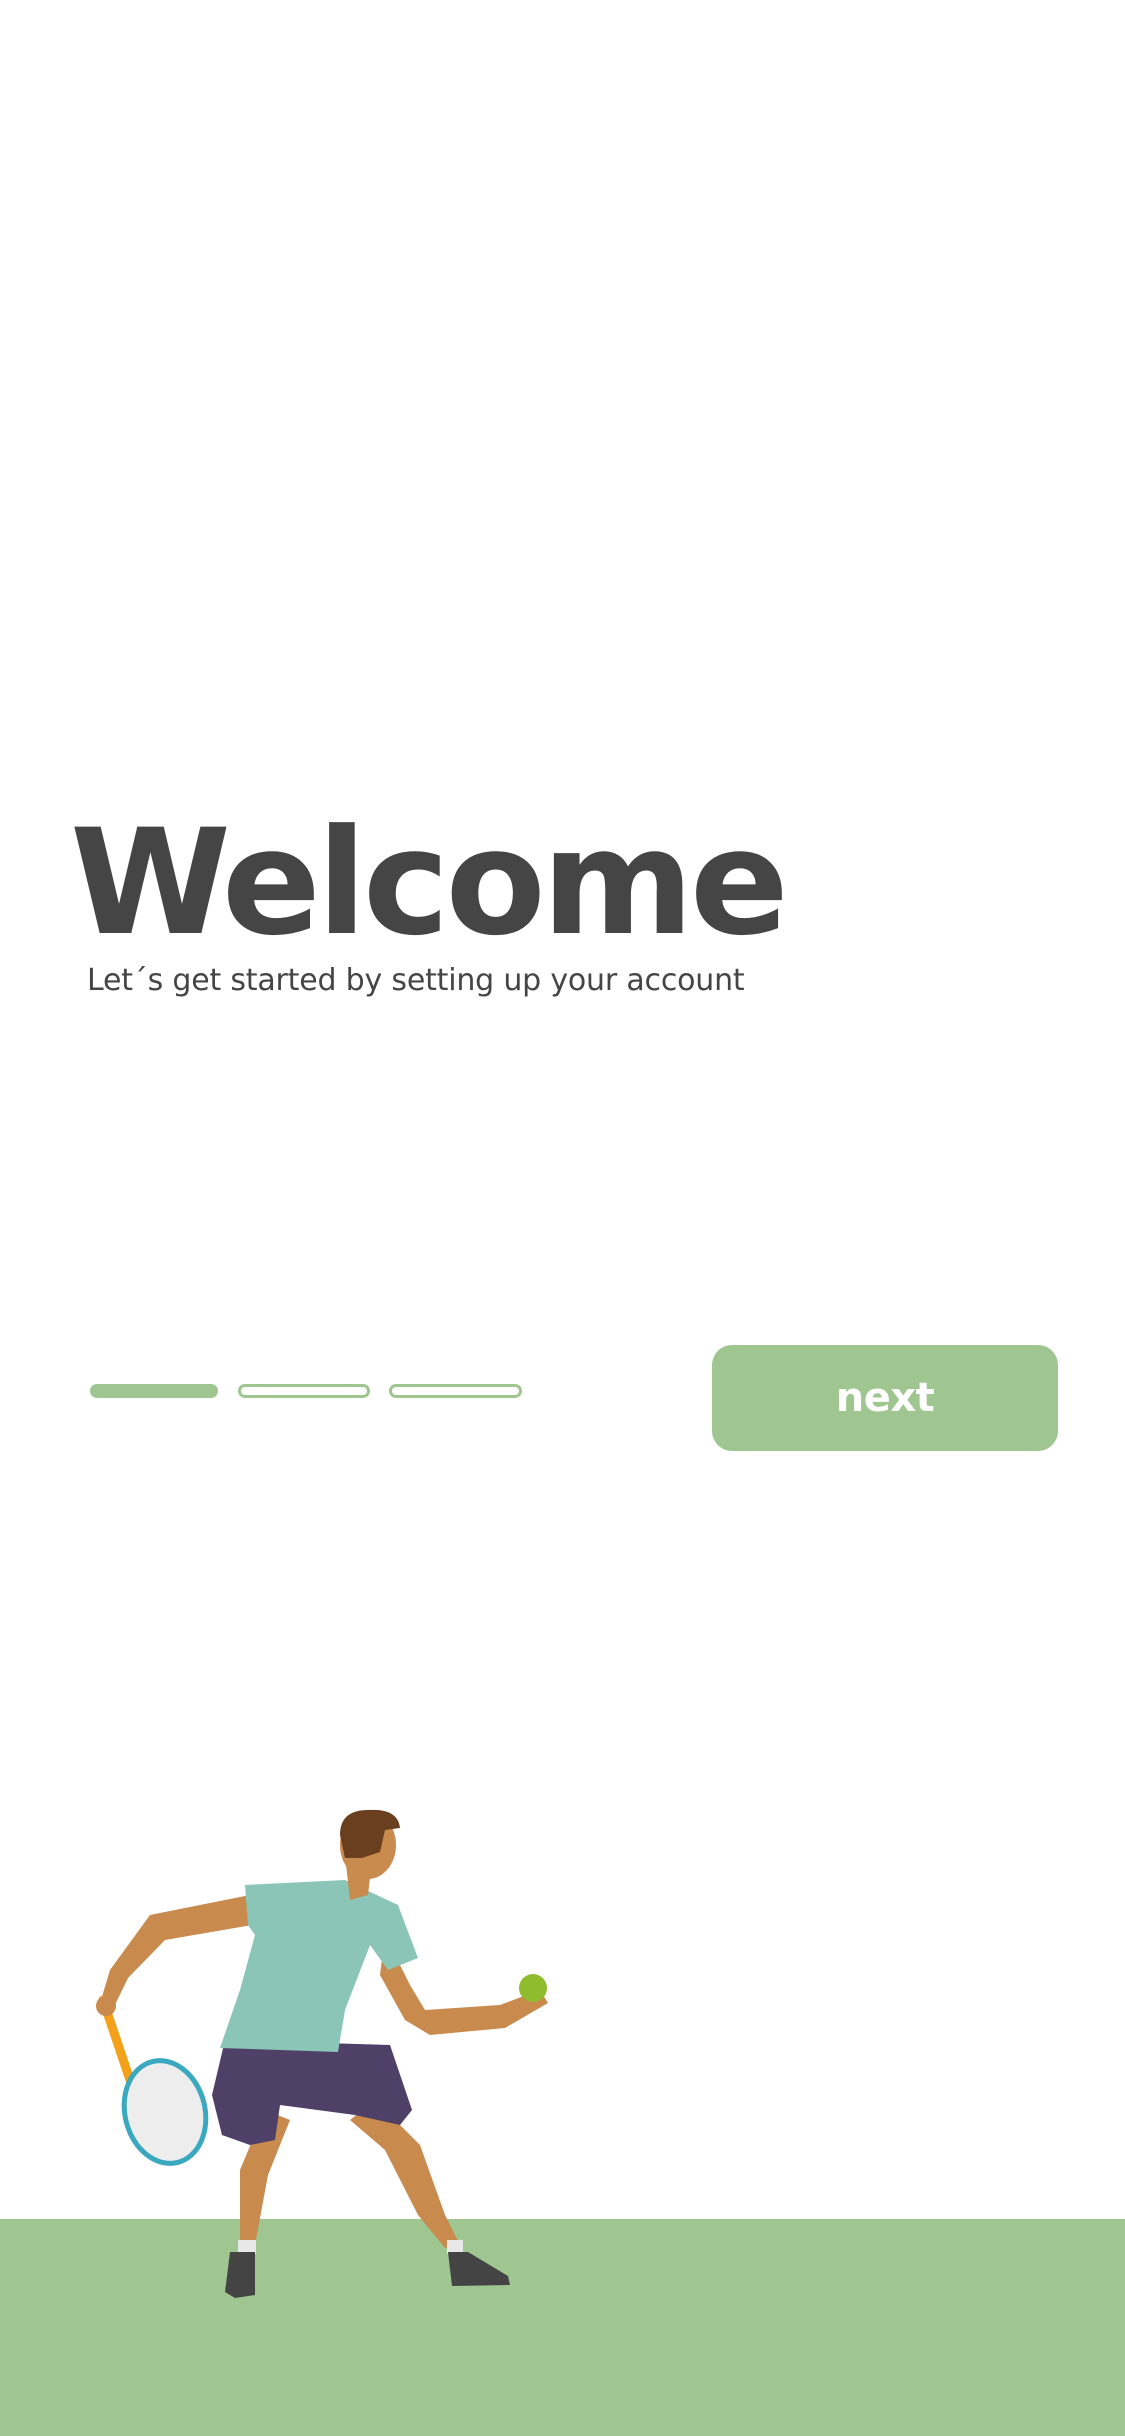 The height and width of the screenshot is (2436, 1125). Describe the element at coordinates (322, 2053) in the screenshot. I see `tennis-player-illustration` at that location.